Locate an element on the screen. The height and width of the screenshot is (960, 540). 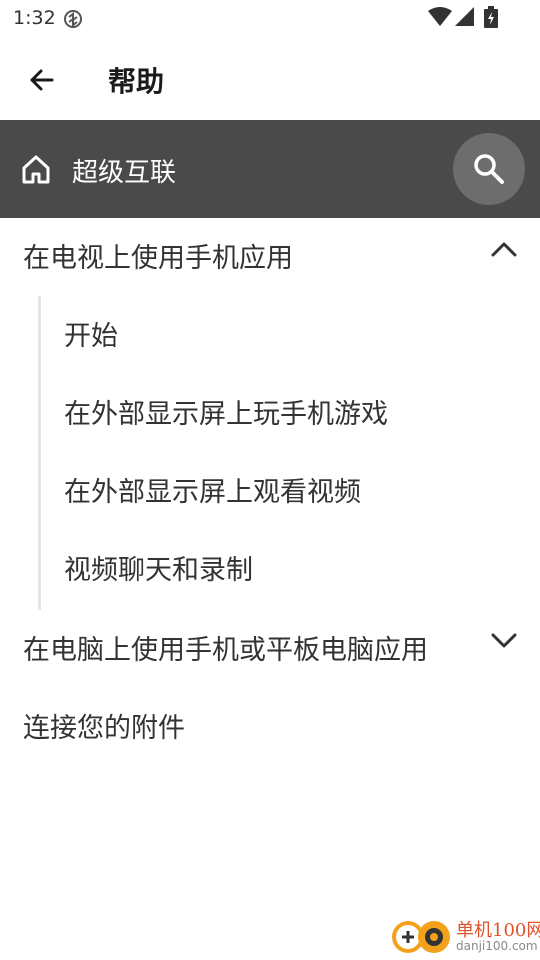
watermark-logo-icon is located at coordinates (421, 937).